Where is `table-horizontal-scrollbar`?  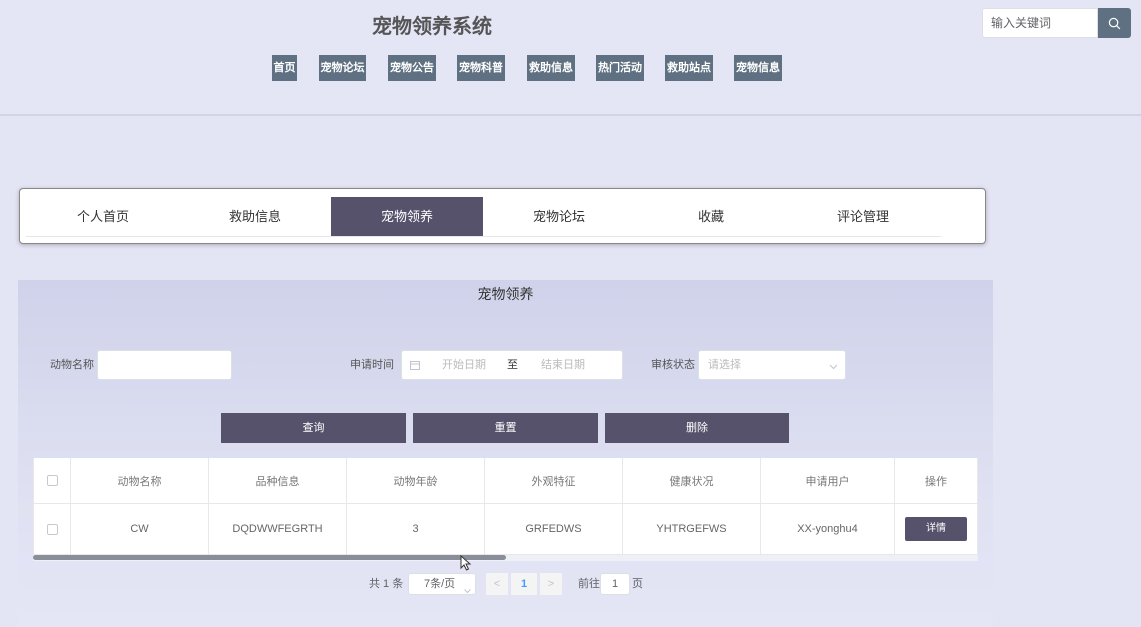 table-horizontal-scrollbar is located at coordinates (505, 558).